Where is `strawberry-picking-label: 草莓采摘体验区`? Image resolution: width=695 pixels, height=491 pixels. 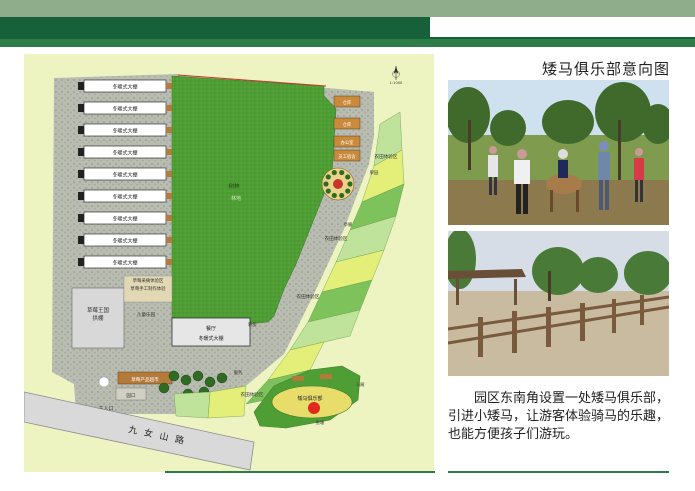 strawberry-picking-label: 草莓采摘体验区 is located at coordinates (148, 280).